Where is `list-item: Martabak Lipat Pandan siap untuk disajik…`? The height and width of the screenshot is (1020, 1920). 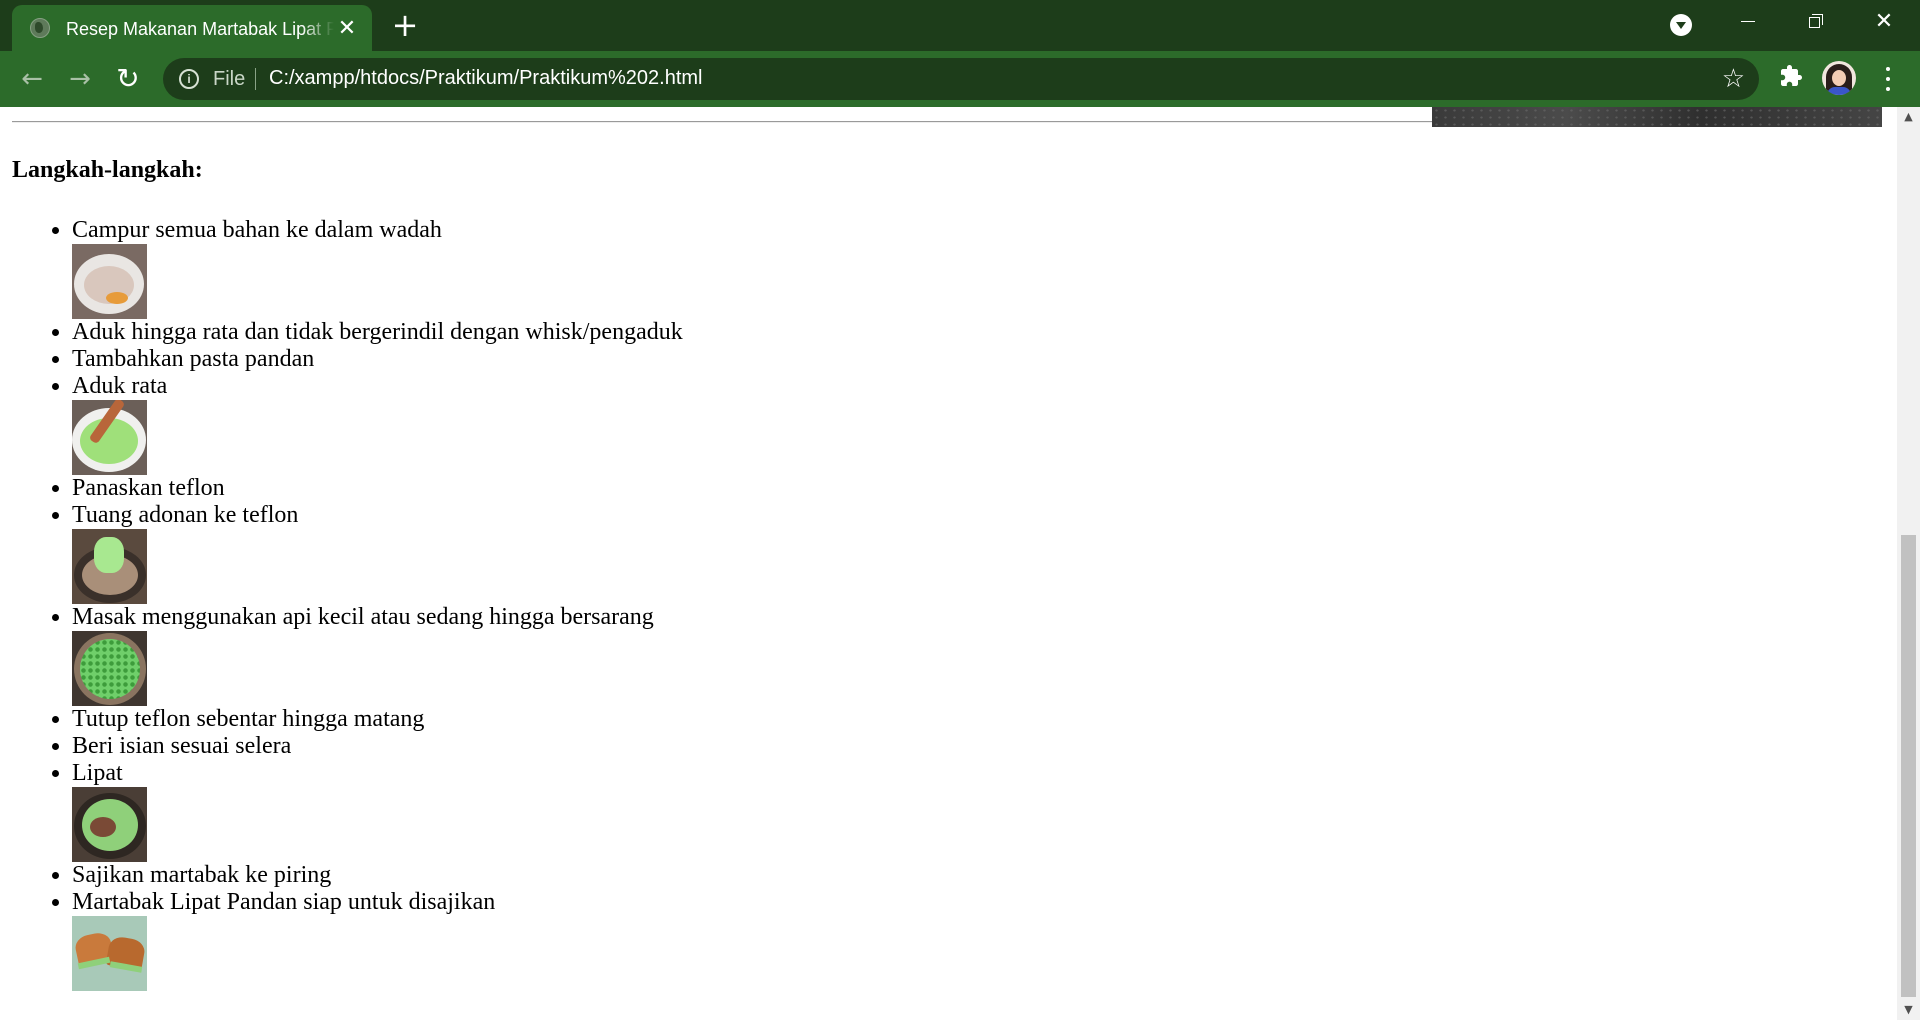
list-item: Martabak Lipat Pandan siap untuk disajik… is located at coordinates (377, 940).